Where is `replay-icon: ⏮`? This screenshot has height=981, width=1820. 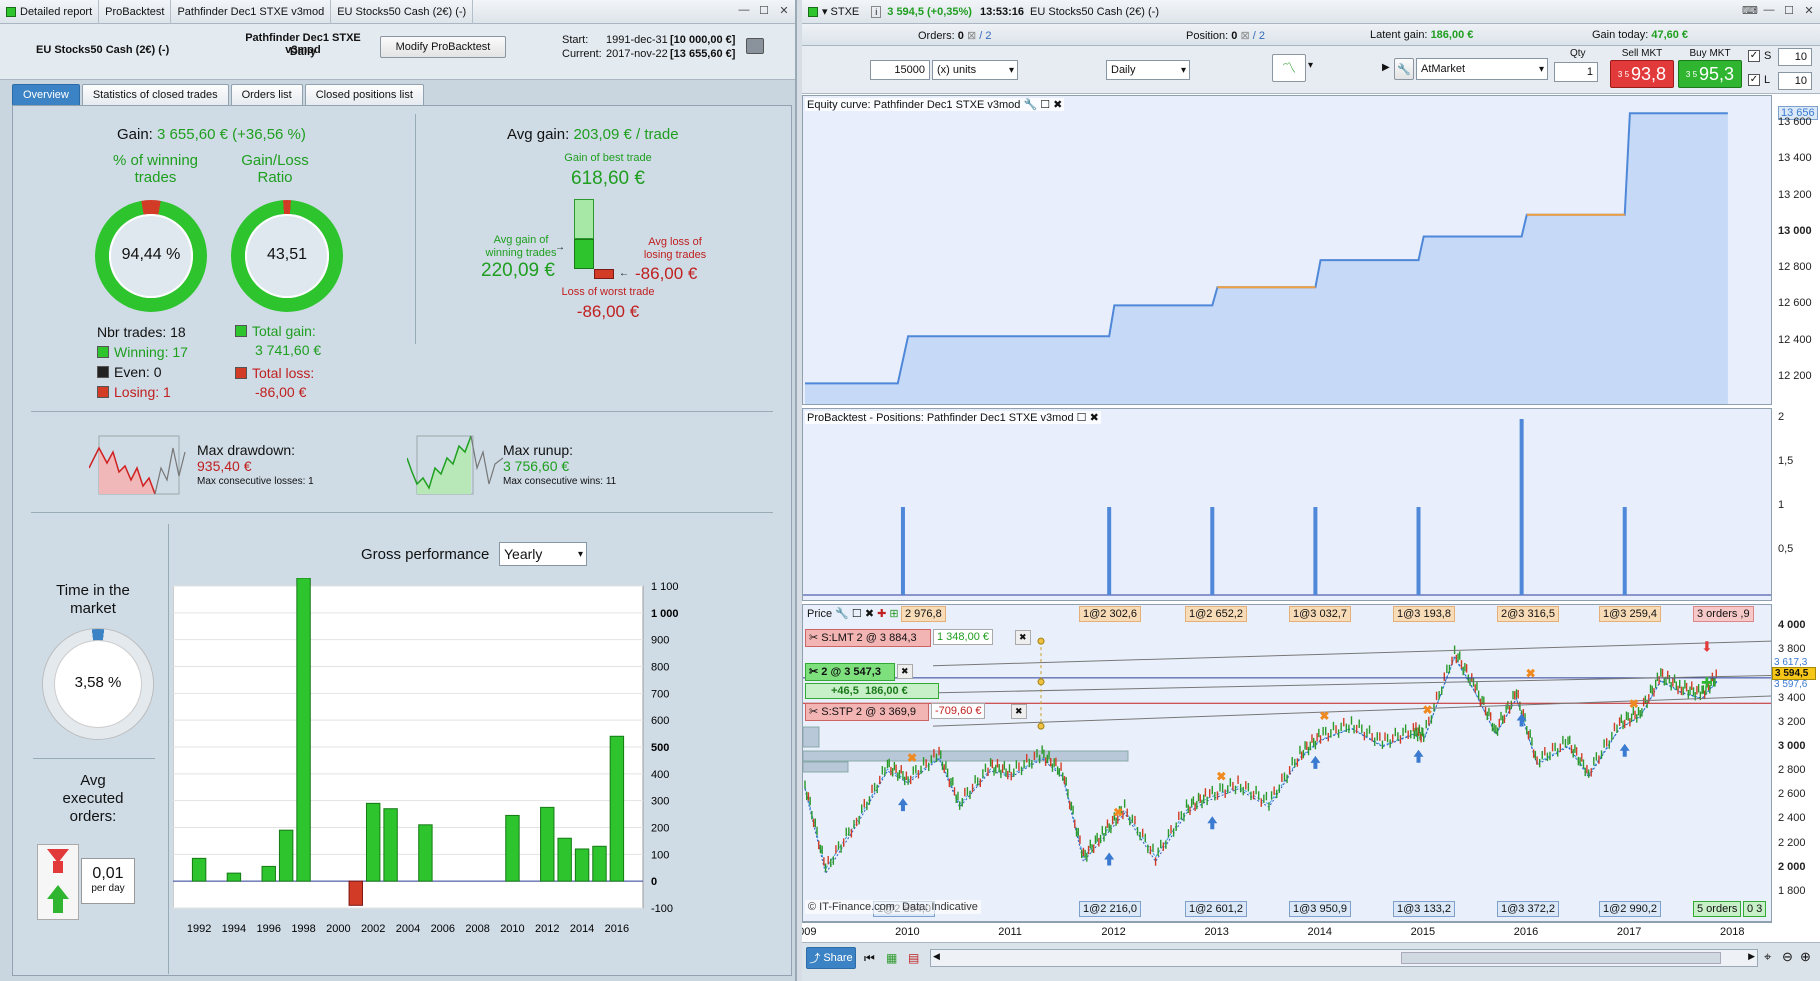
replay-icon: ⏮ is located at coordinates (869, 958).